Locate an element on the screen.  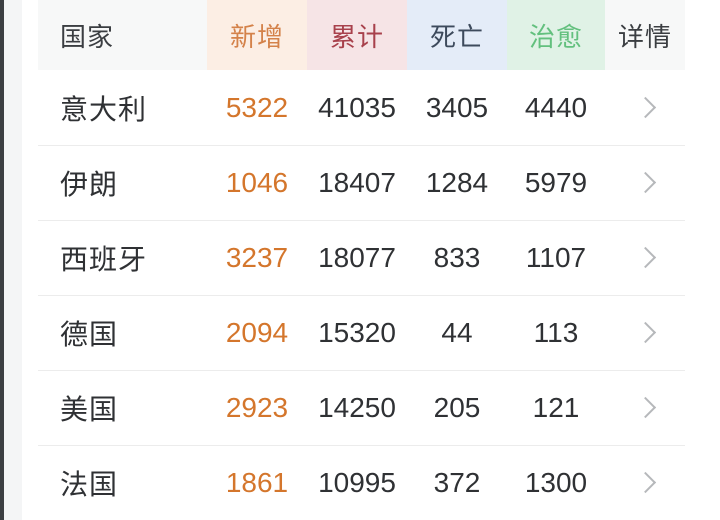
table-row: 西班牙 3237 18077 833 1107 is located at coordinates (361, 257).